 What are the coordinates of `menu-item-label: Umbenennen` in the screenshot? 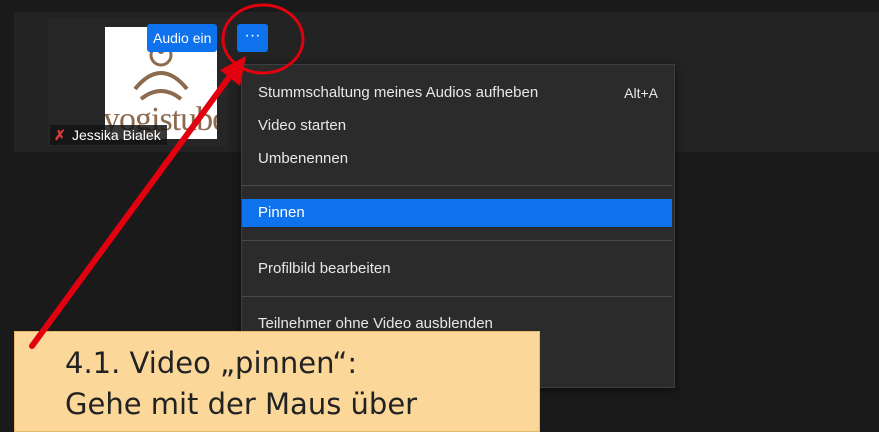 It's located at (303, 158).